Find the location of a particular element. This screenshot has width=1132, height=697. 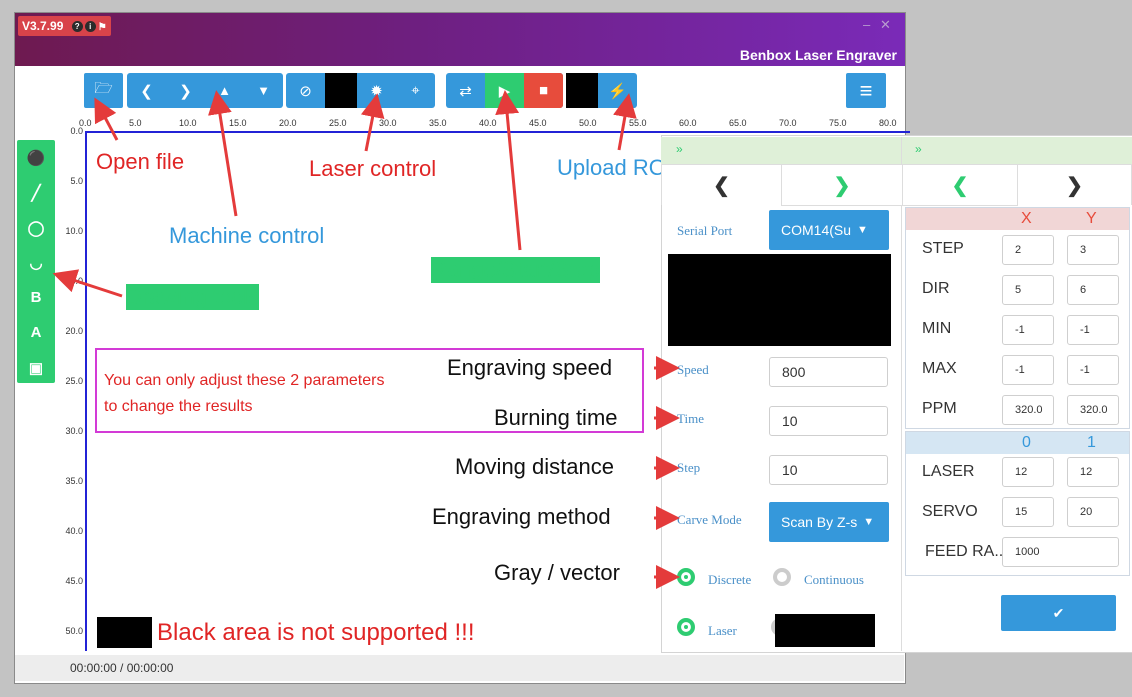

circle-tool-button: ◯ is located at coordinates (36, 227).